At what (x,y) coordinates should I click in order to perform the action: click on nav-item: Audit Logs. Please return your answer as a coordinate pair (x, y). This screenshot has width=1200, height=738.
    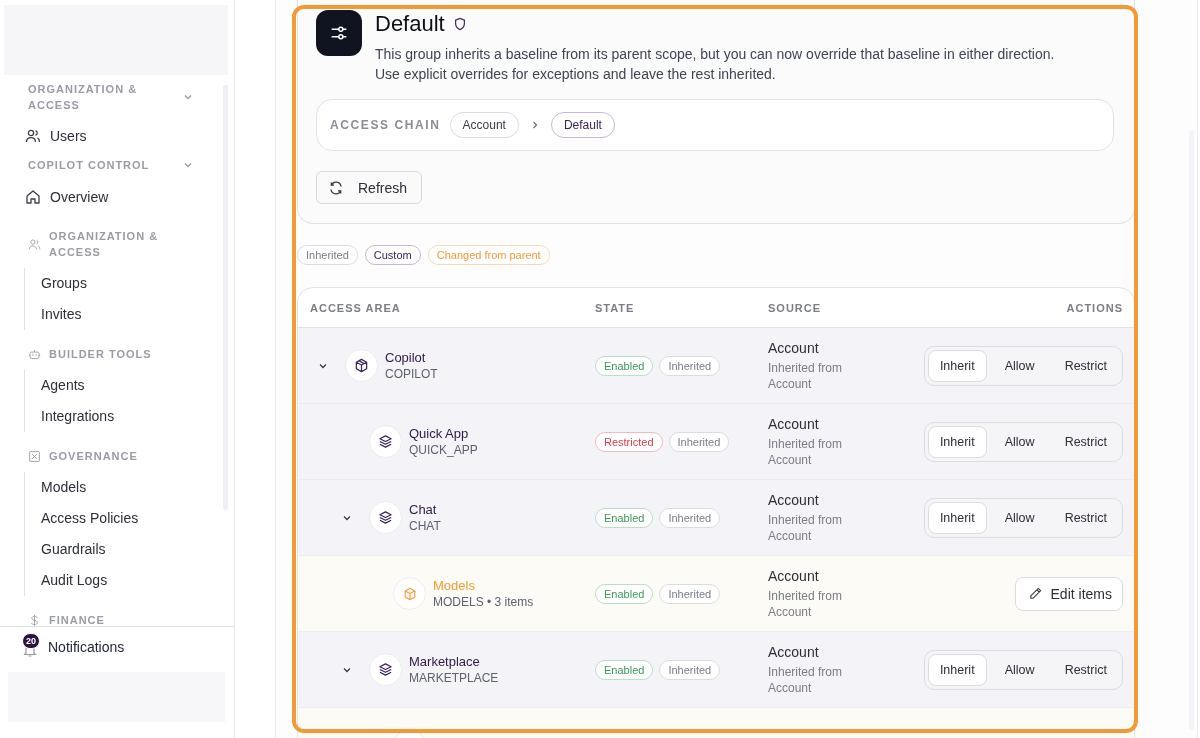
    Looking at the image, I should click on (69, 580).